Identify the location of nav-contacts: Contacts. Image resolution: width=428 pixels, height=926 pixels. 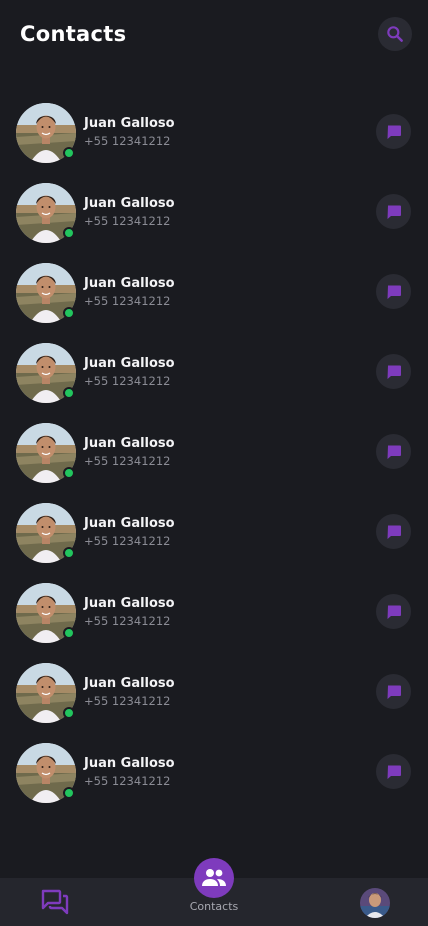
(214, 891).